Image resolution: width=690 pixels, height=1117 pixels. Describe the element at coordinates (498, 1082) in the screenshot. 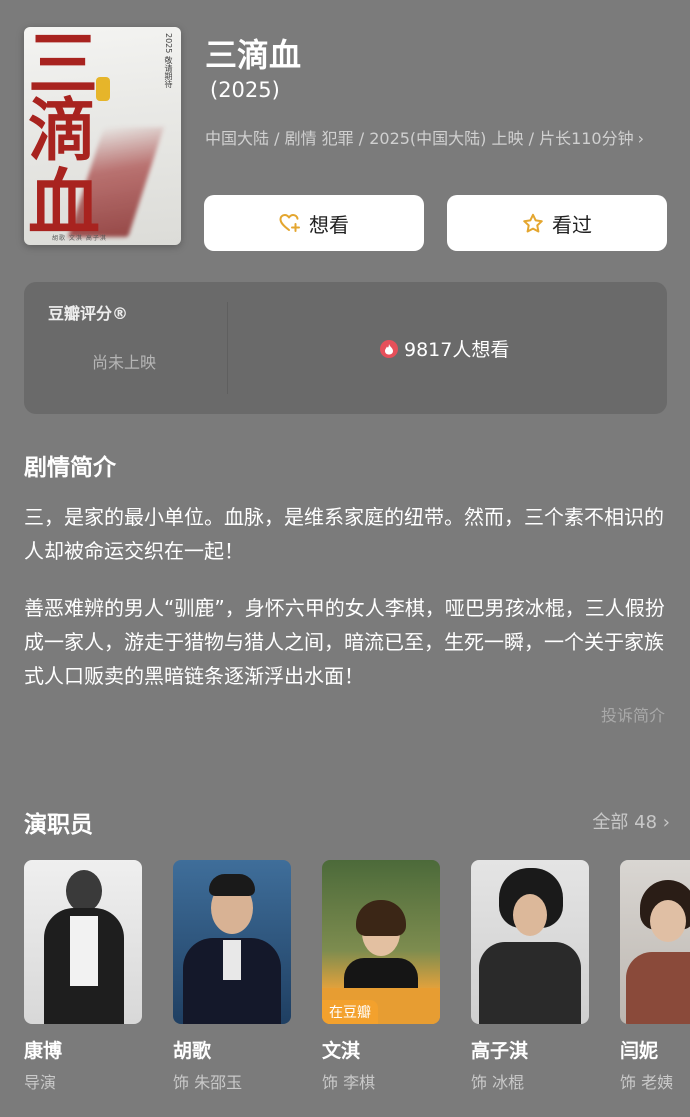

I see `cast-role: 饰 冰棍` at that location.